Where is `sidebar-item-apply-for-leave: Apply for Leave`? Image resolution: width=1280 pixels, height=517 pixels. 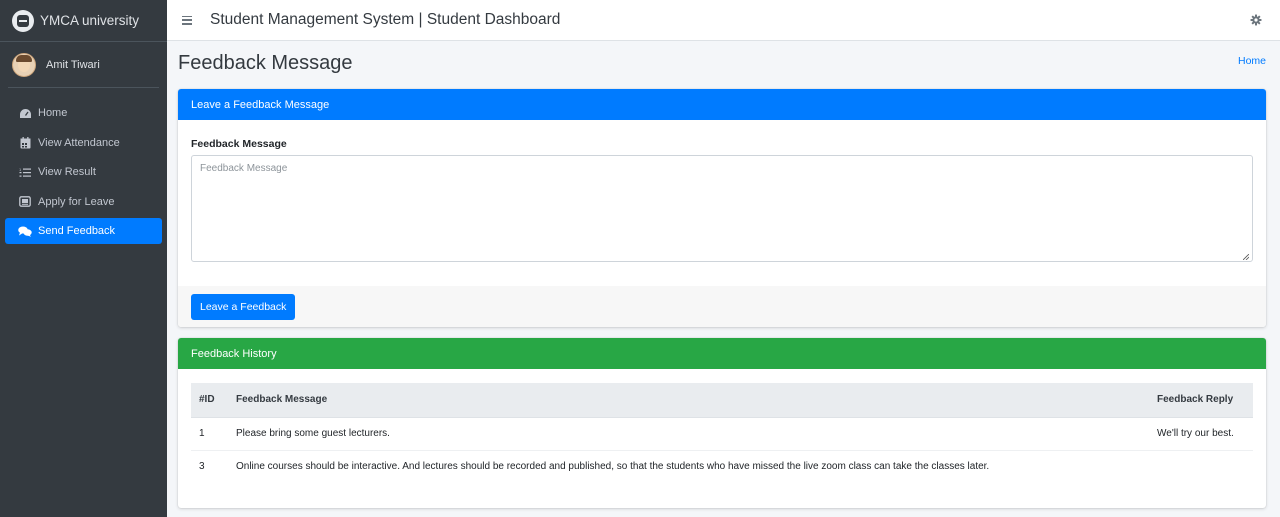
sidebar-item-apply-for-leave: Apply for Leave is located at coordinates (83, 202).